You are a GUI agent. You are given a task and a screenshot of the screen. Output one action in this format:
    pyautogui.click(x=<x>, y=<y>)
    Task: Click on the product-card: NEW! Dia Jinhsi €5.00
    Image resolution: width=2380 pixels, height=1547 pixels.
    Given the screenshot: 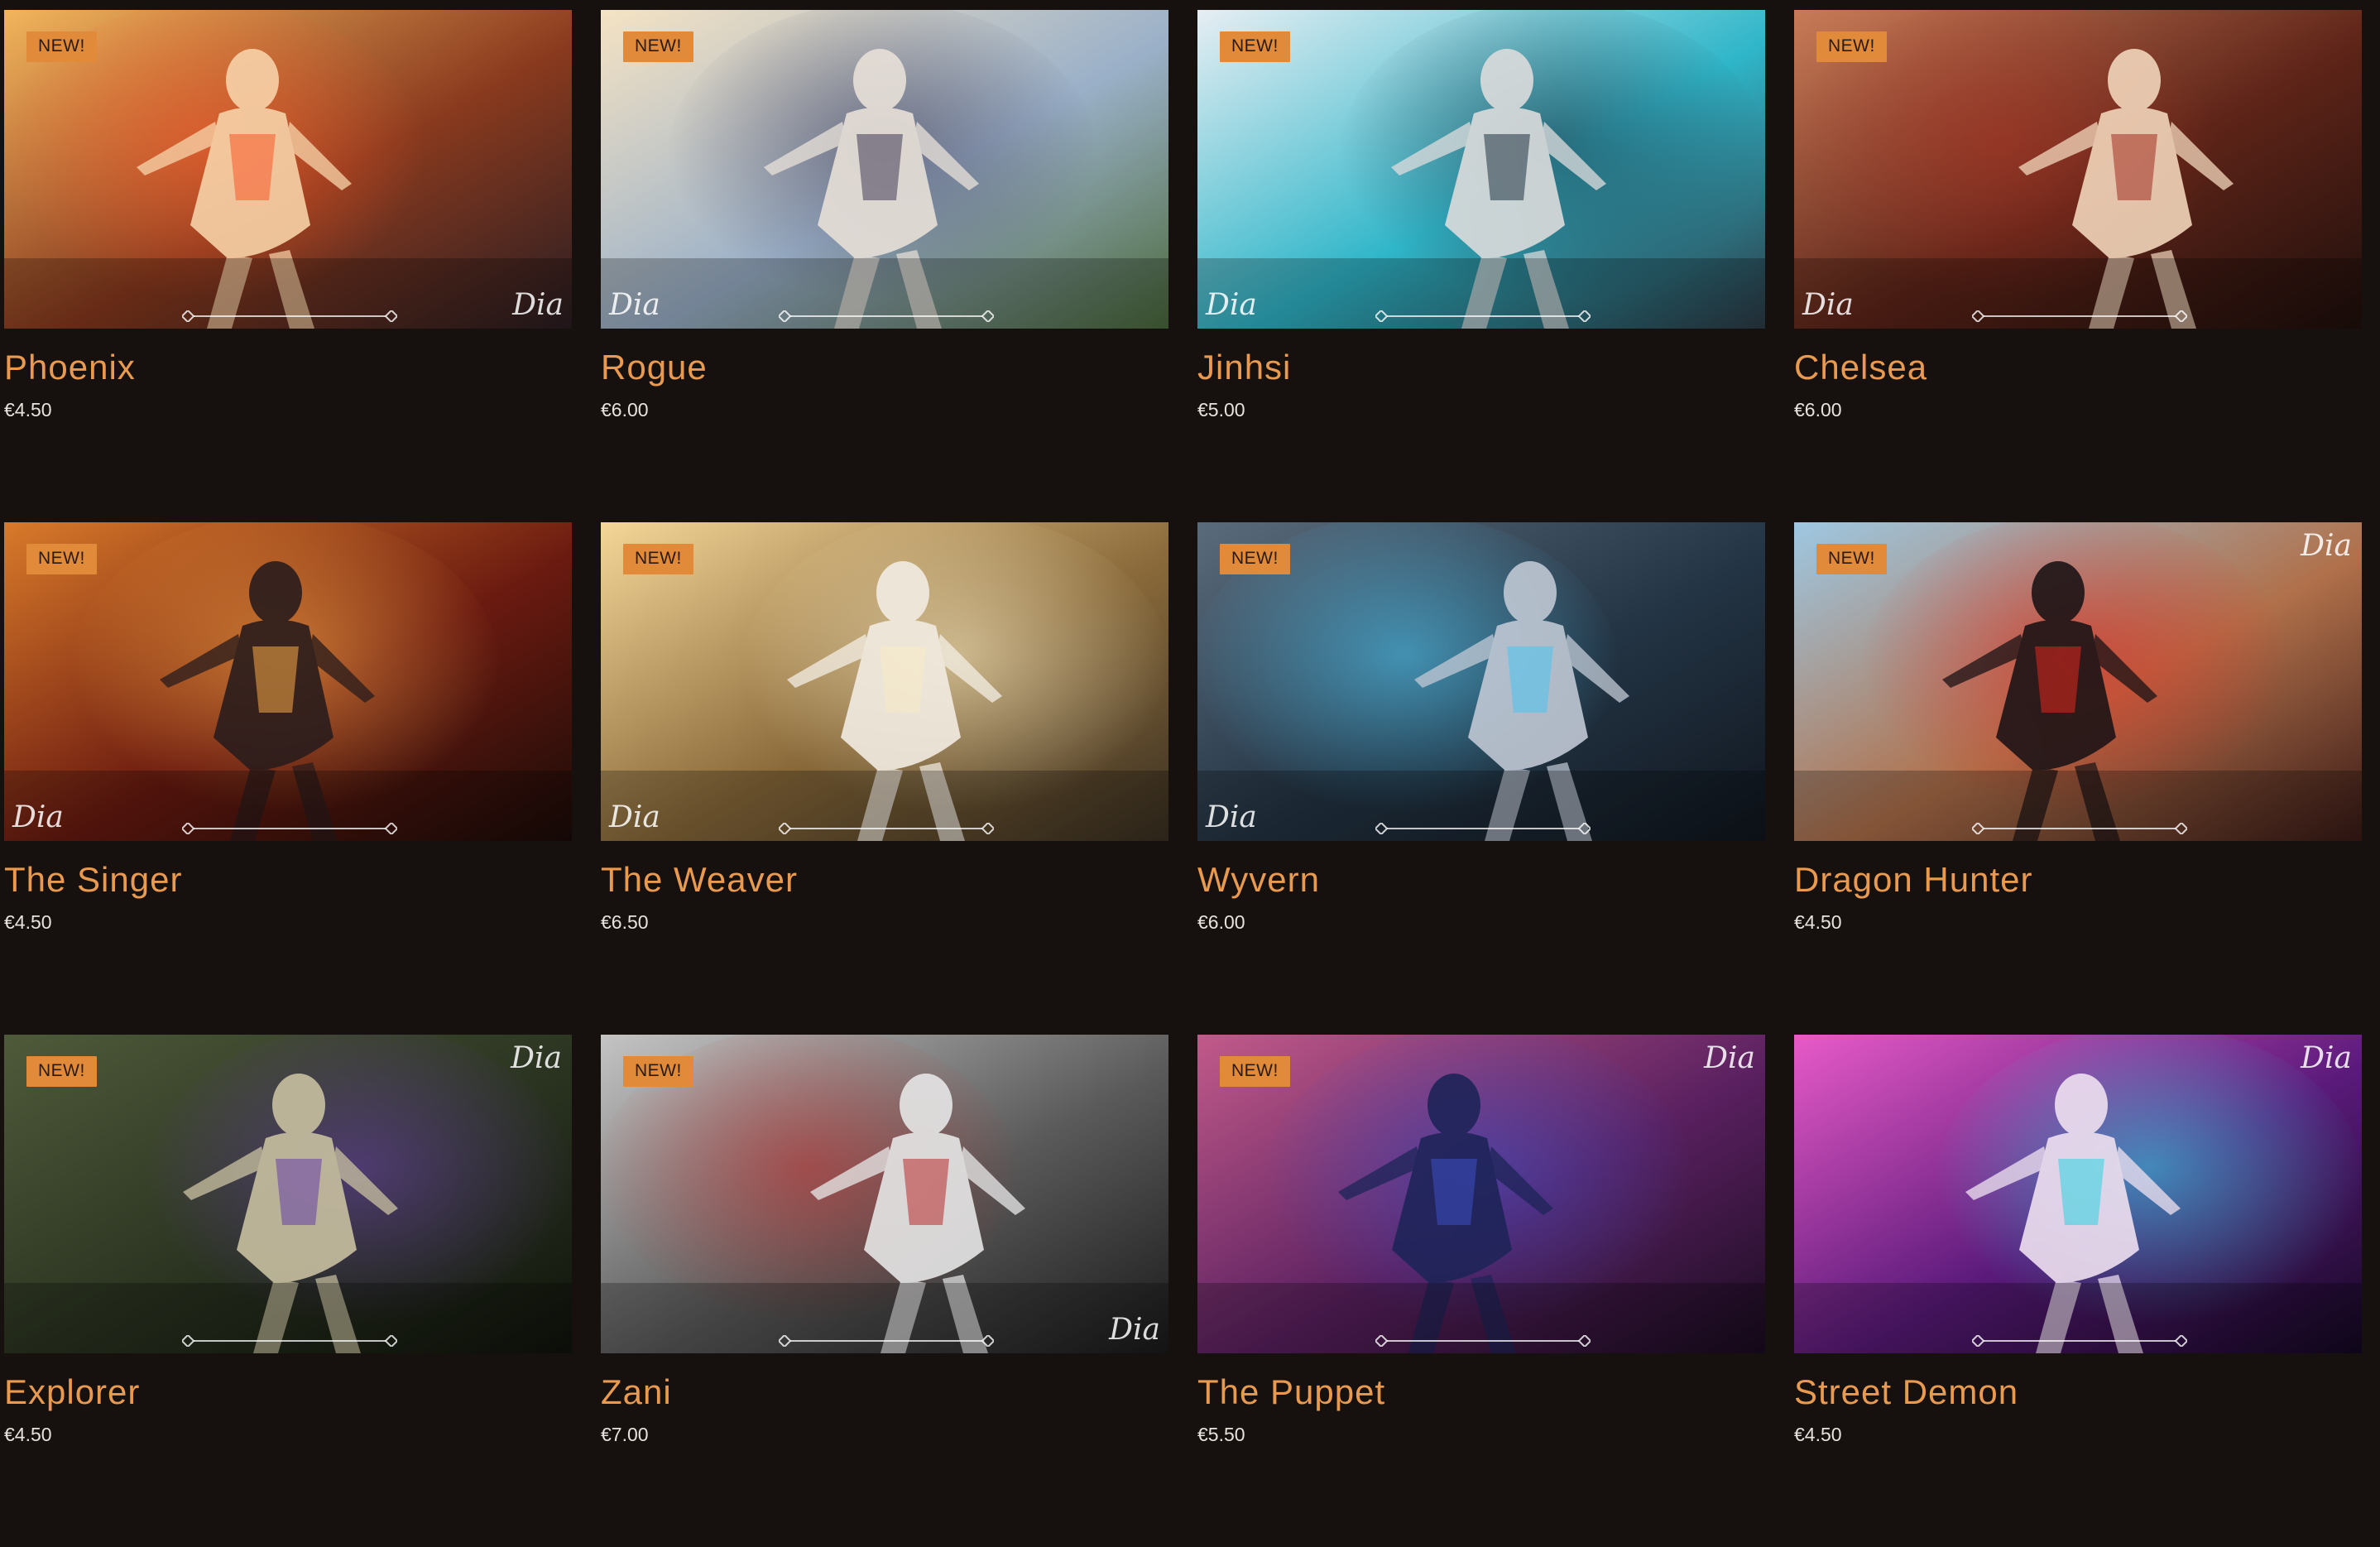 What is the action you would take?
    pyautogui.click(x=1481, y=266)
    